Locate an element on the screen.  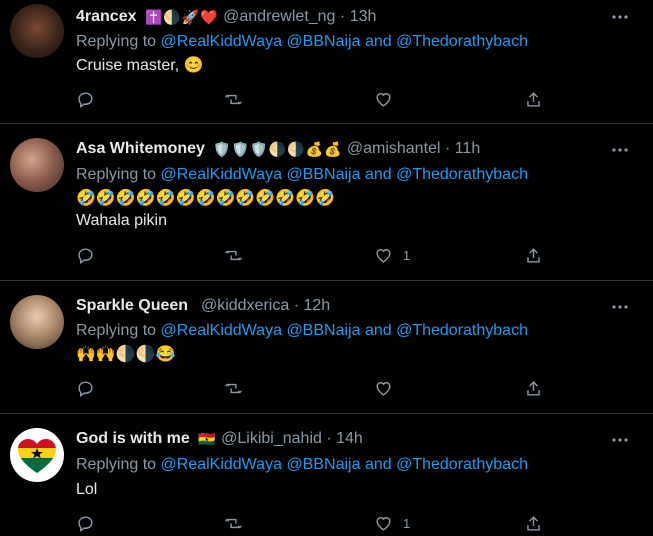
display-name: Sparkle Queen is located at coordinates (132, 305).